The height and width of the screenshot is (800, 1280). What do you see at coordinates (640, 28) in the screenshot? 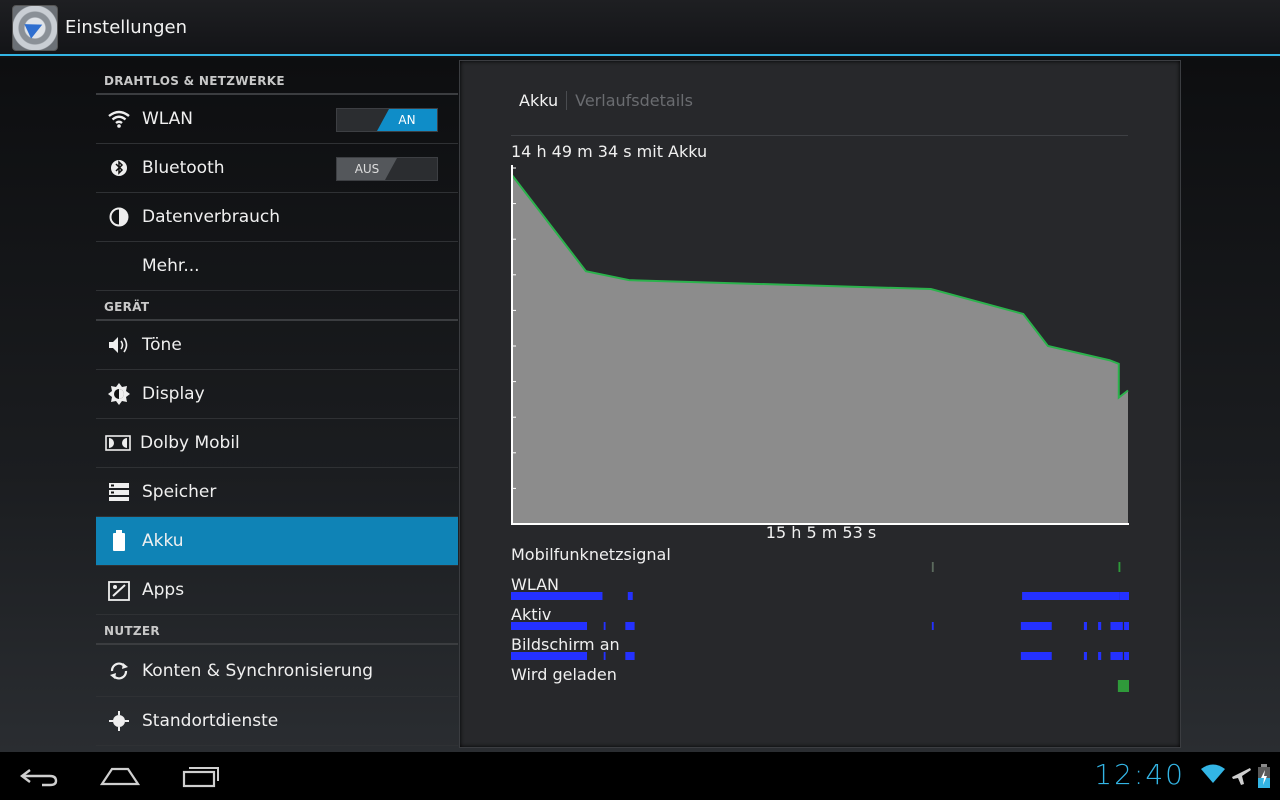
I see `action-bar: Einstellungen` at bounding box center [640, 28].